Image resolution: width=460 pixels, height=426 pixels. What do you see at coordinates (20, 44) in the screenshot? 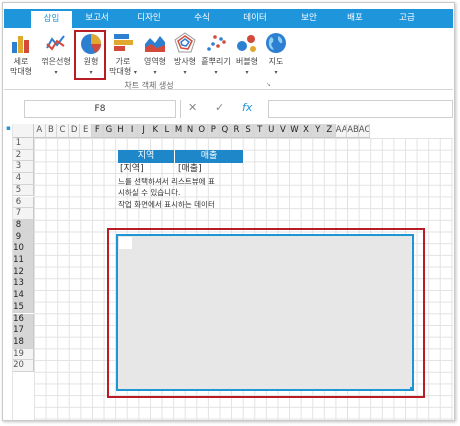
I see `column-chart-icon` at bounding box center [20, 44].